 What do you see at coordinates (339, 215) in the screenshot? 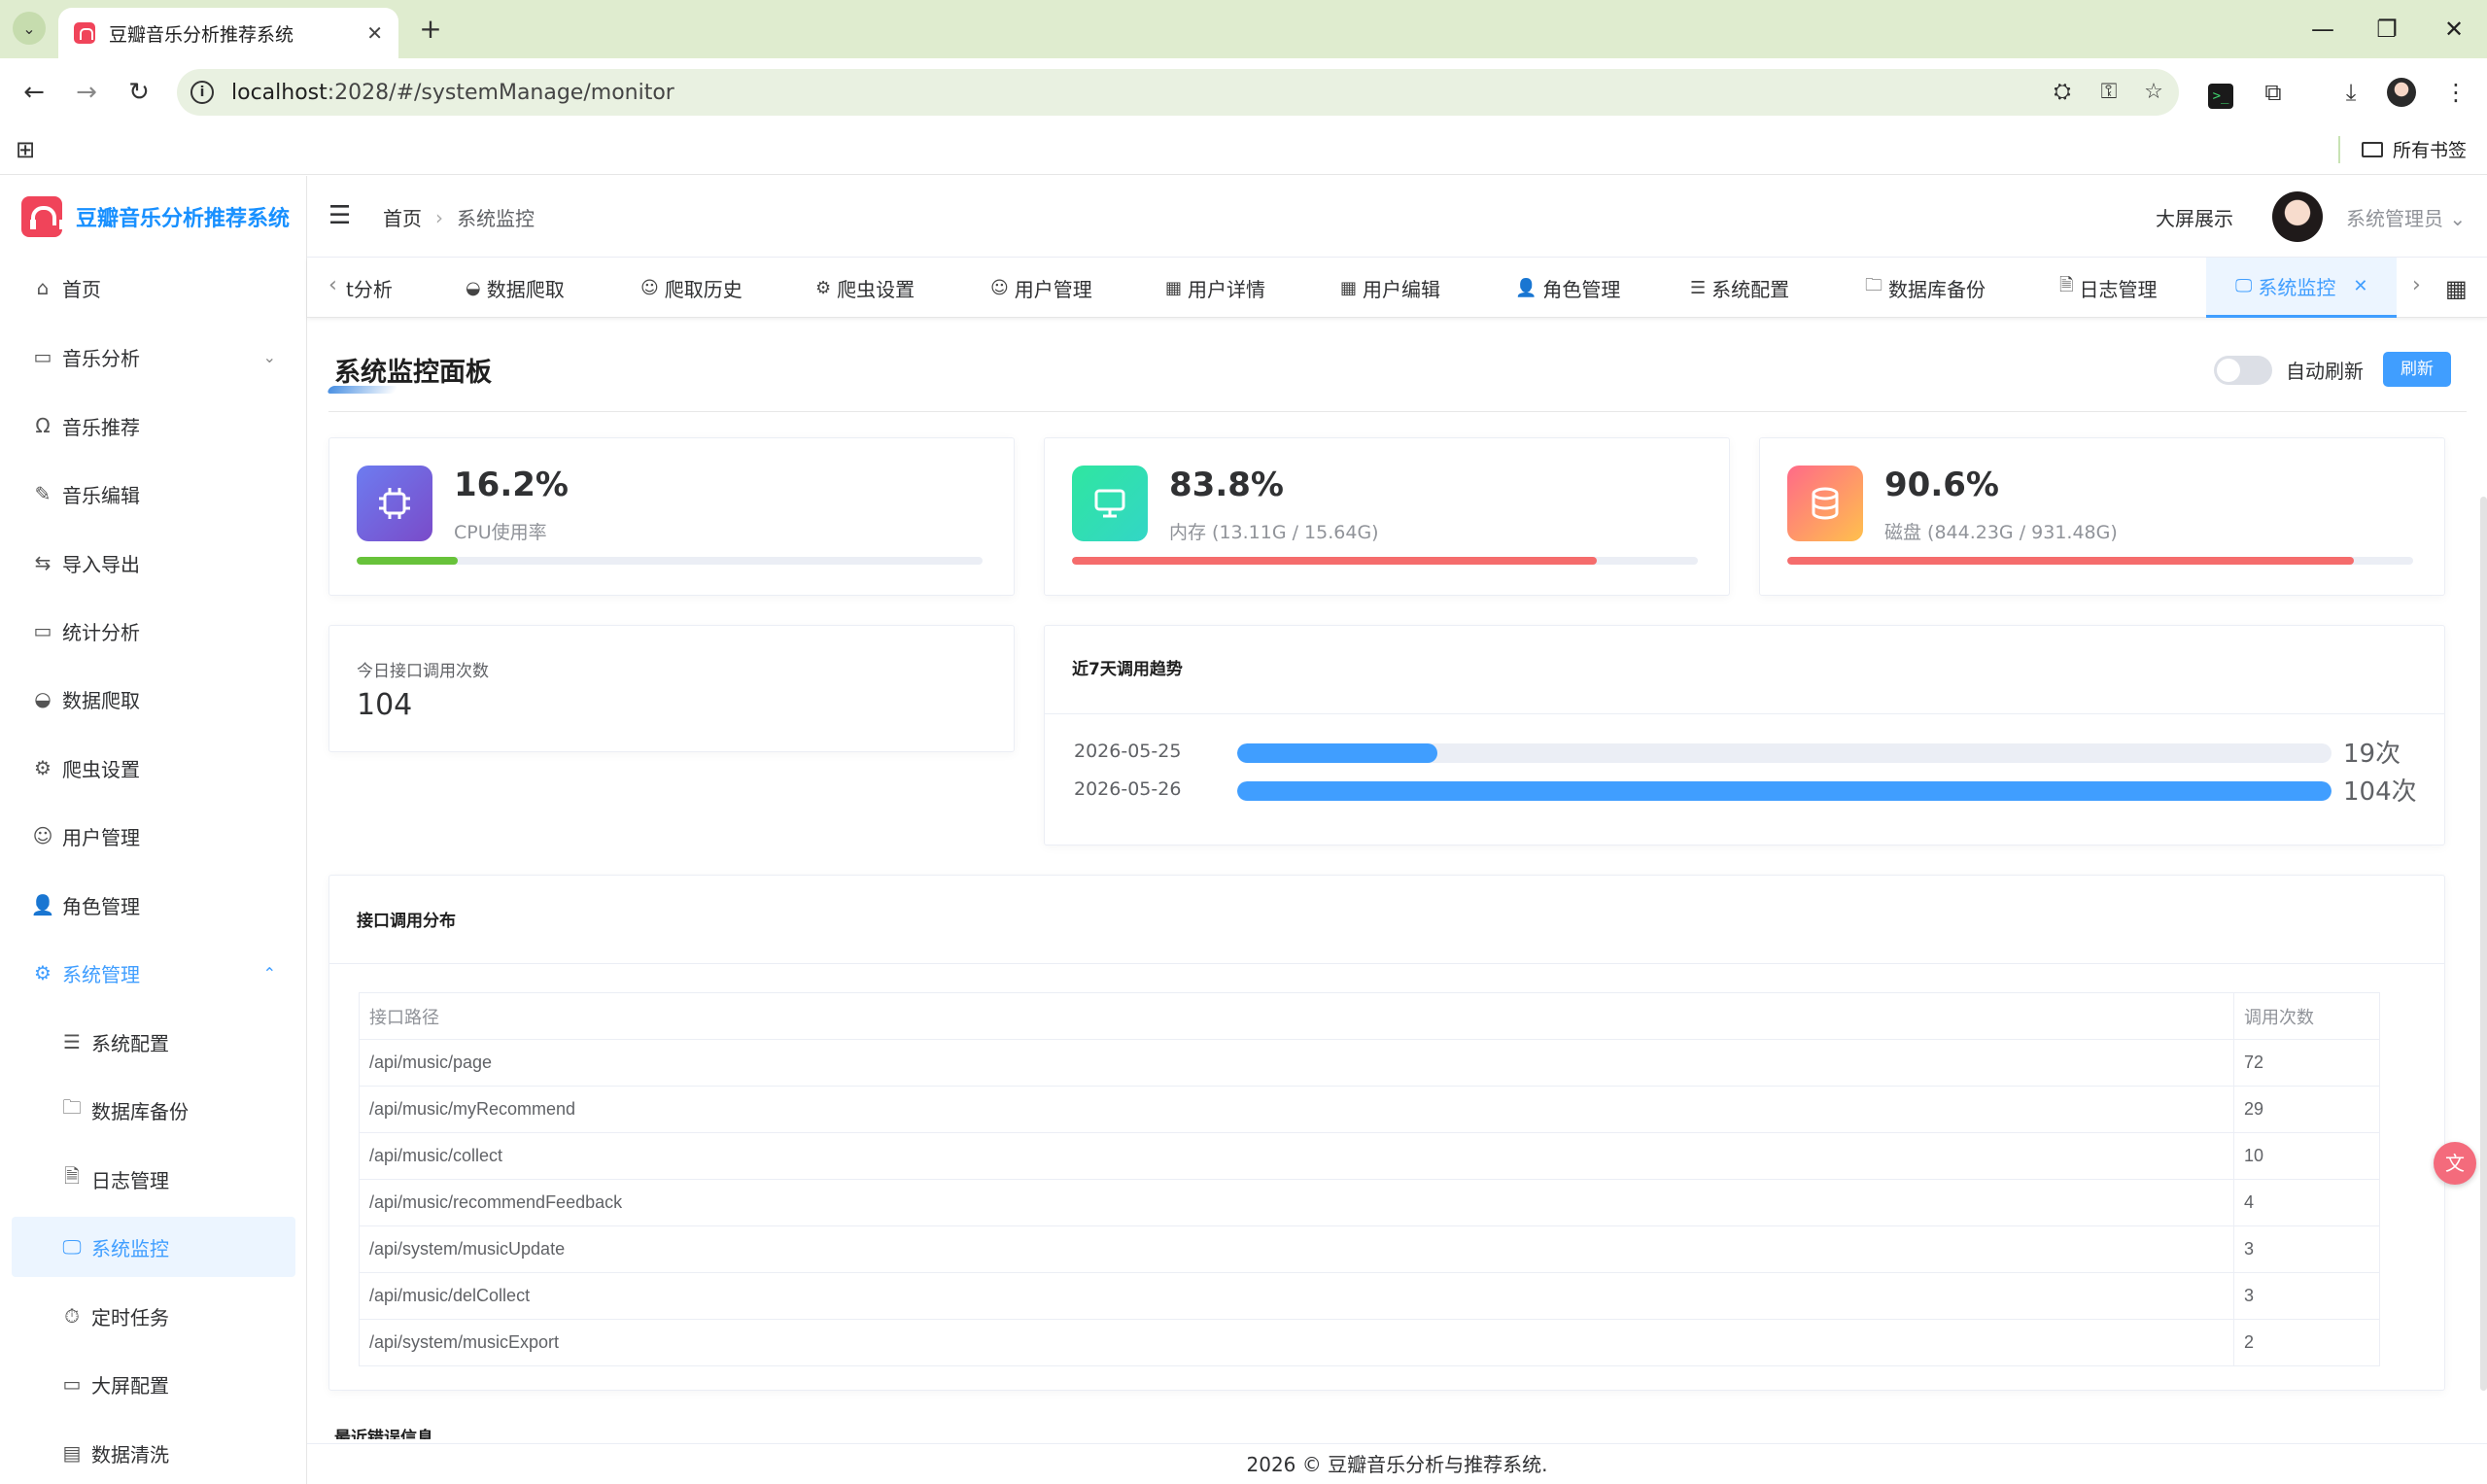
I see `hamburger-menu-icon: ☰` at bounding box center [339, 215].